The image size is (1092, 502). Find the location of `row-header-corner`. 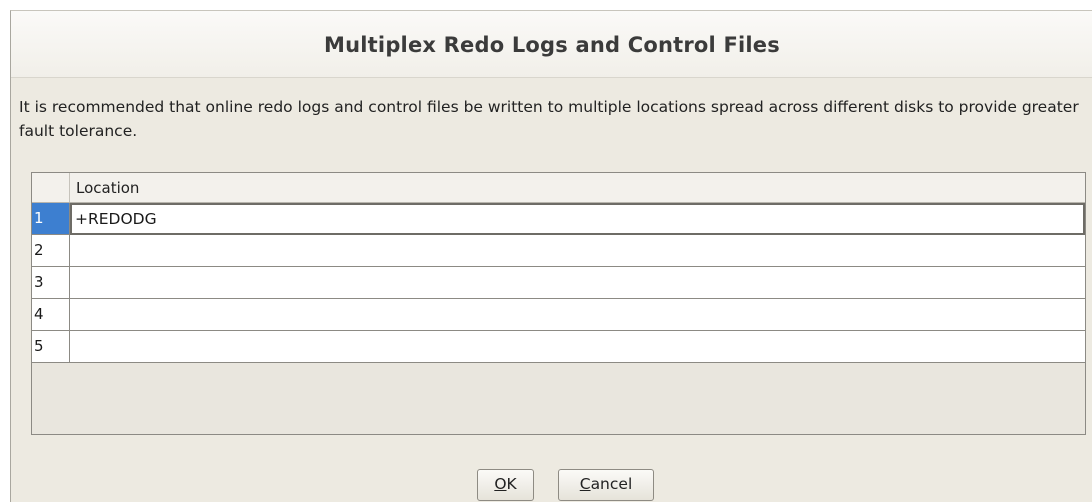

row-header-corner is located at coordinates (51, 187).